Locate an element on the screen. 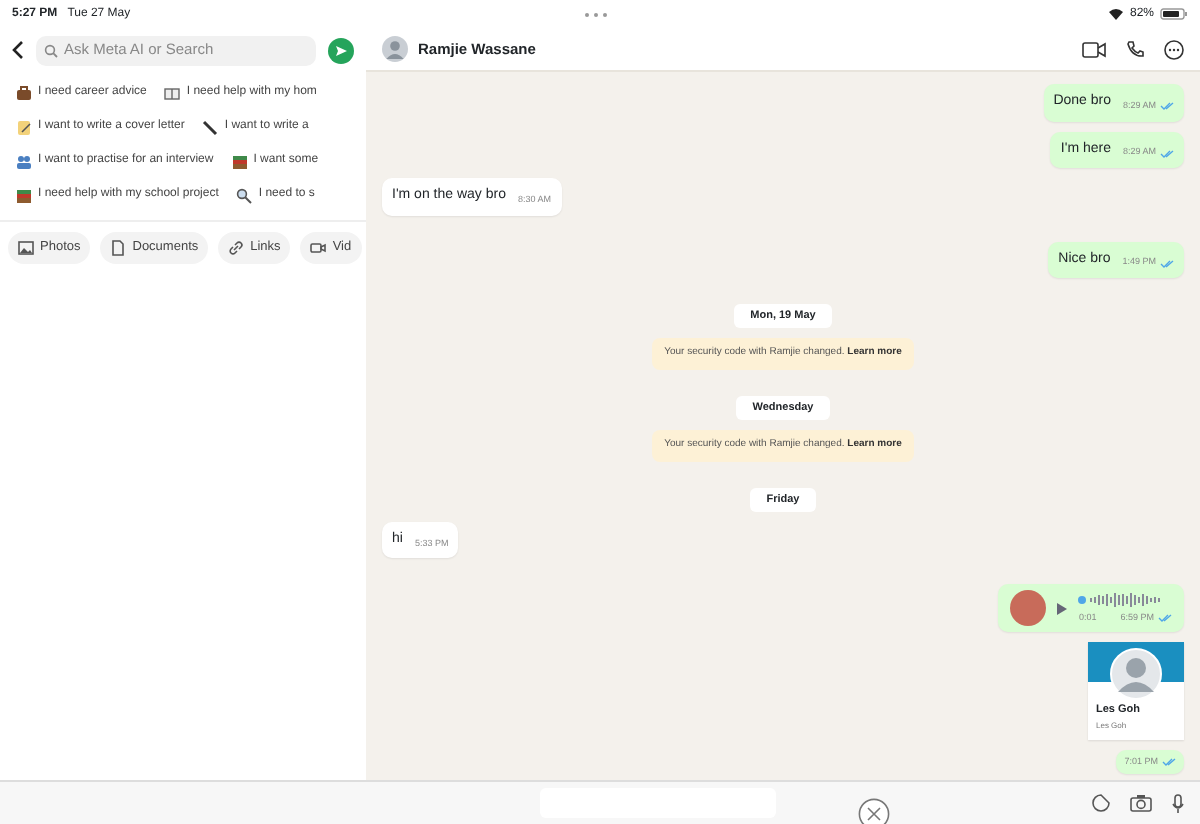 The width and height of the screenshot is (1200, 824). search-icon is located at coordinates (51, 50).